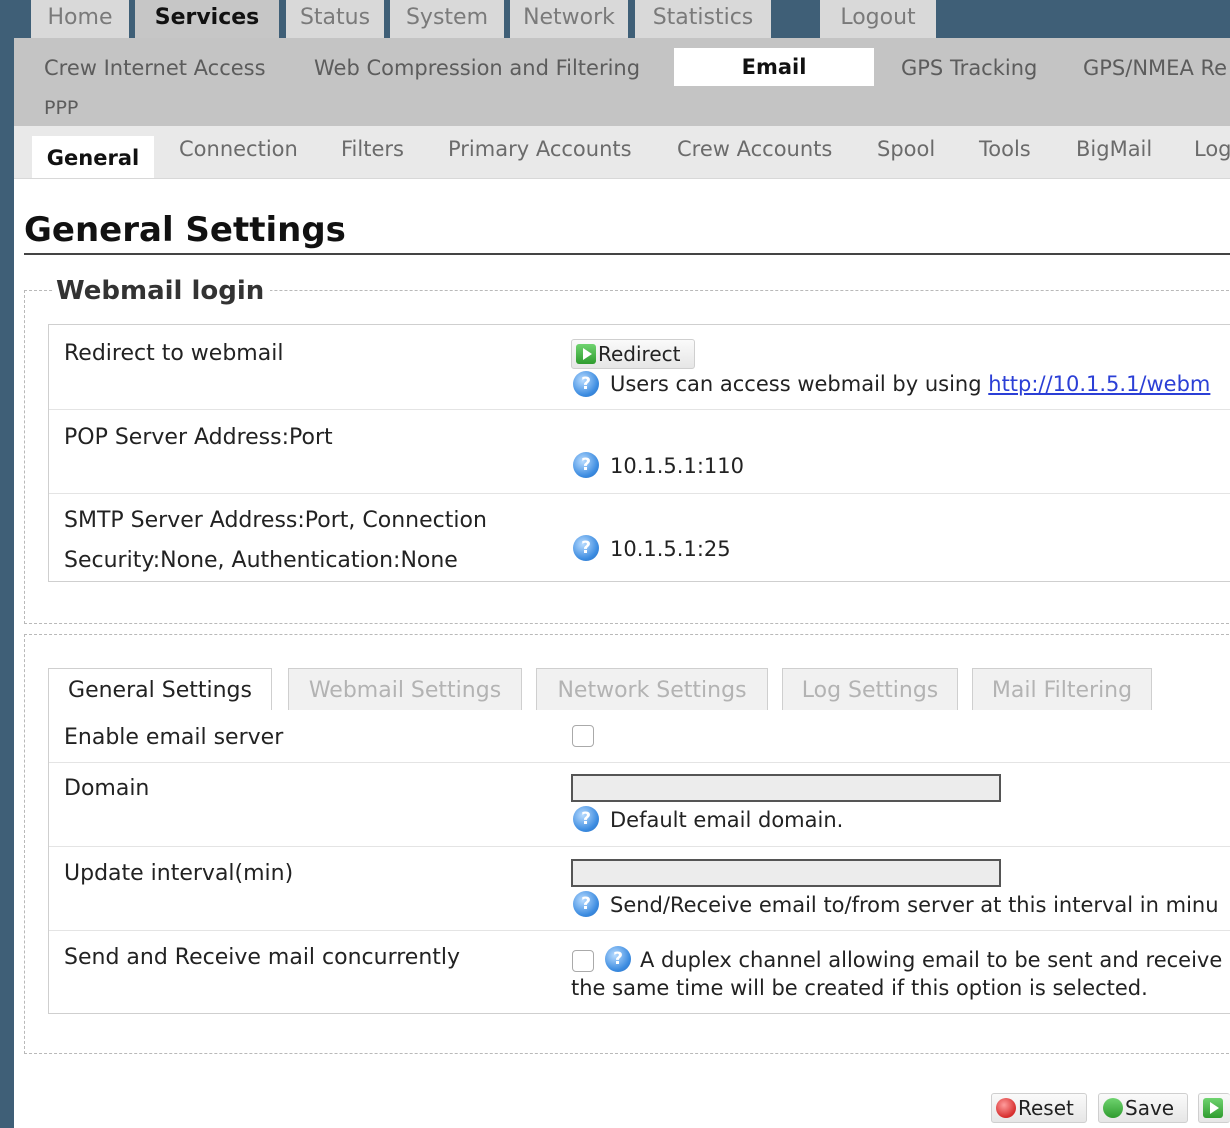 This screenshot has width=1230, height=1128. What do you see at coordinates (261, 560) in the screenshot?
I see `smtp-label-line2: Security:None, Authentication:None` at bounding box center [261, 560].